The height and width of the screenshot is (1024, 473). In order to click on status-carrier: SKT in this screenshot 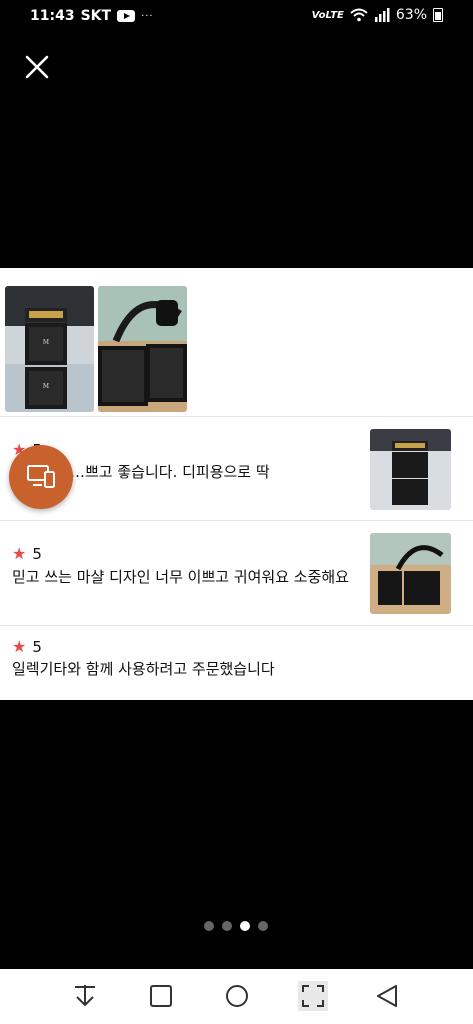, I will do `click(96, 16)`.